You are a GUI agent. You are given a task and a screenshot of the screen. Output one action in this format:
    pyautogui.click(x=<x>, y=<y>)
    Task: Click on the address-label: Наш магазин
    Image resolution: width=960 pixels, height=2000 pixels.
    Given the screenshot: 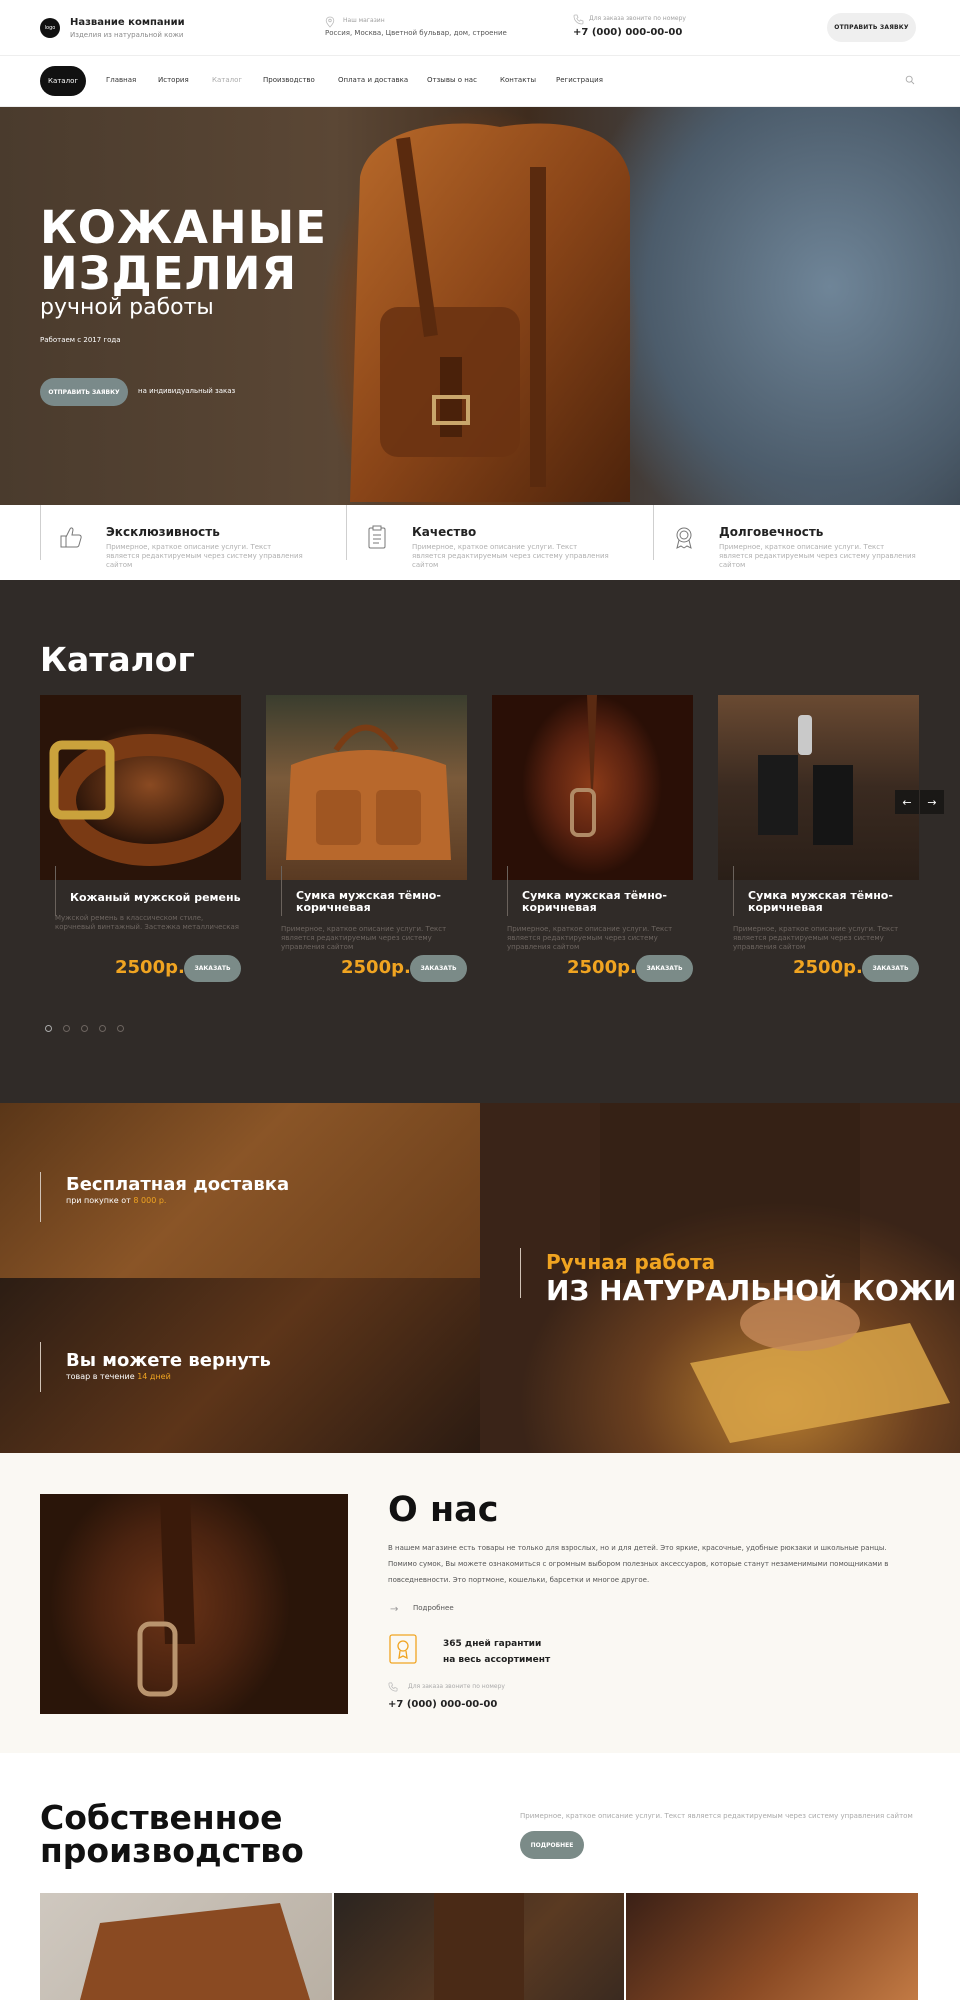 What is the action you would take?
    pyautogui.click(x=364, y=20)
    